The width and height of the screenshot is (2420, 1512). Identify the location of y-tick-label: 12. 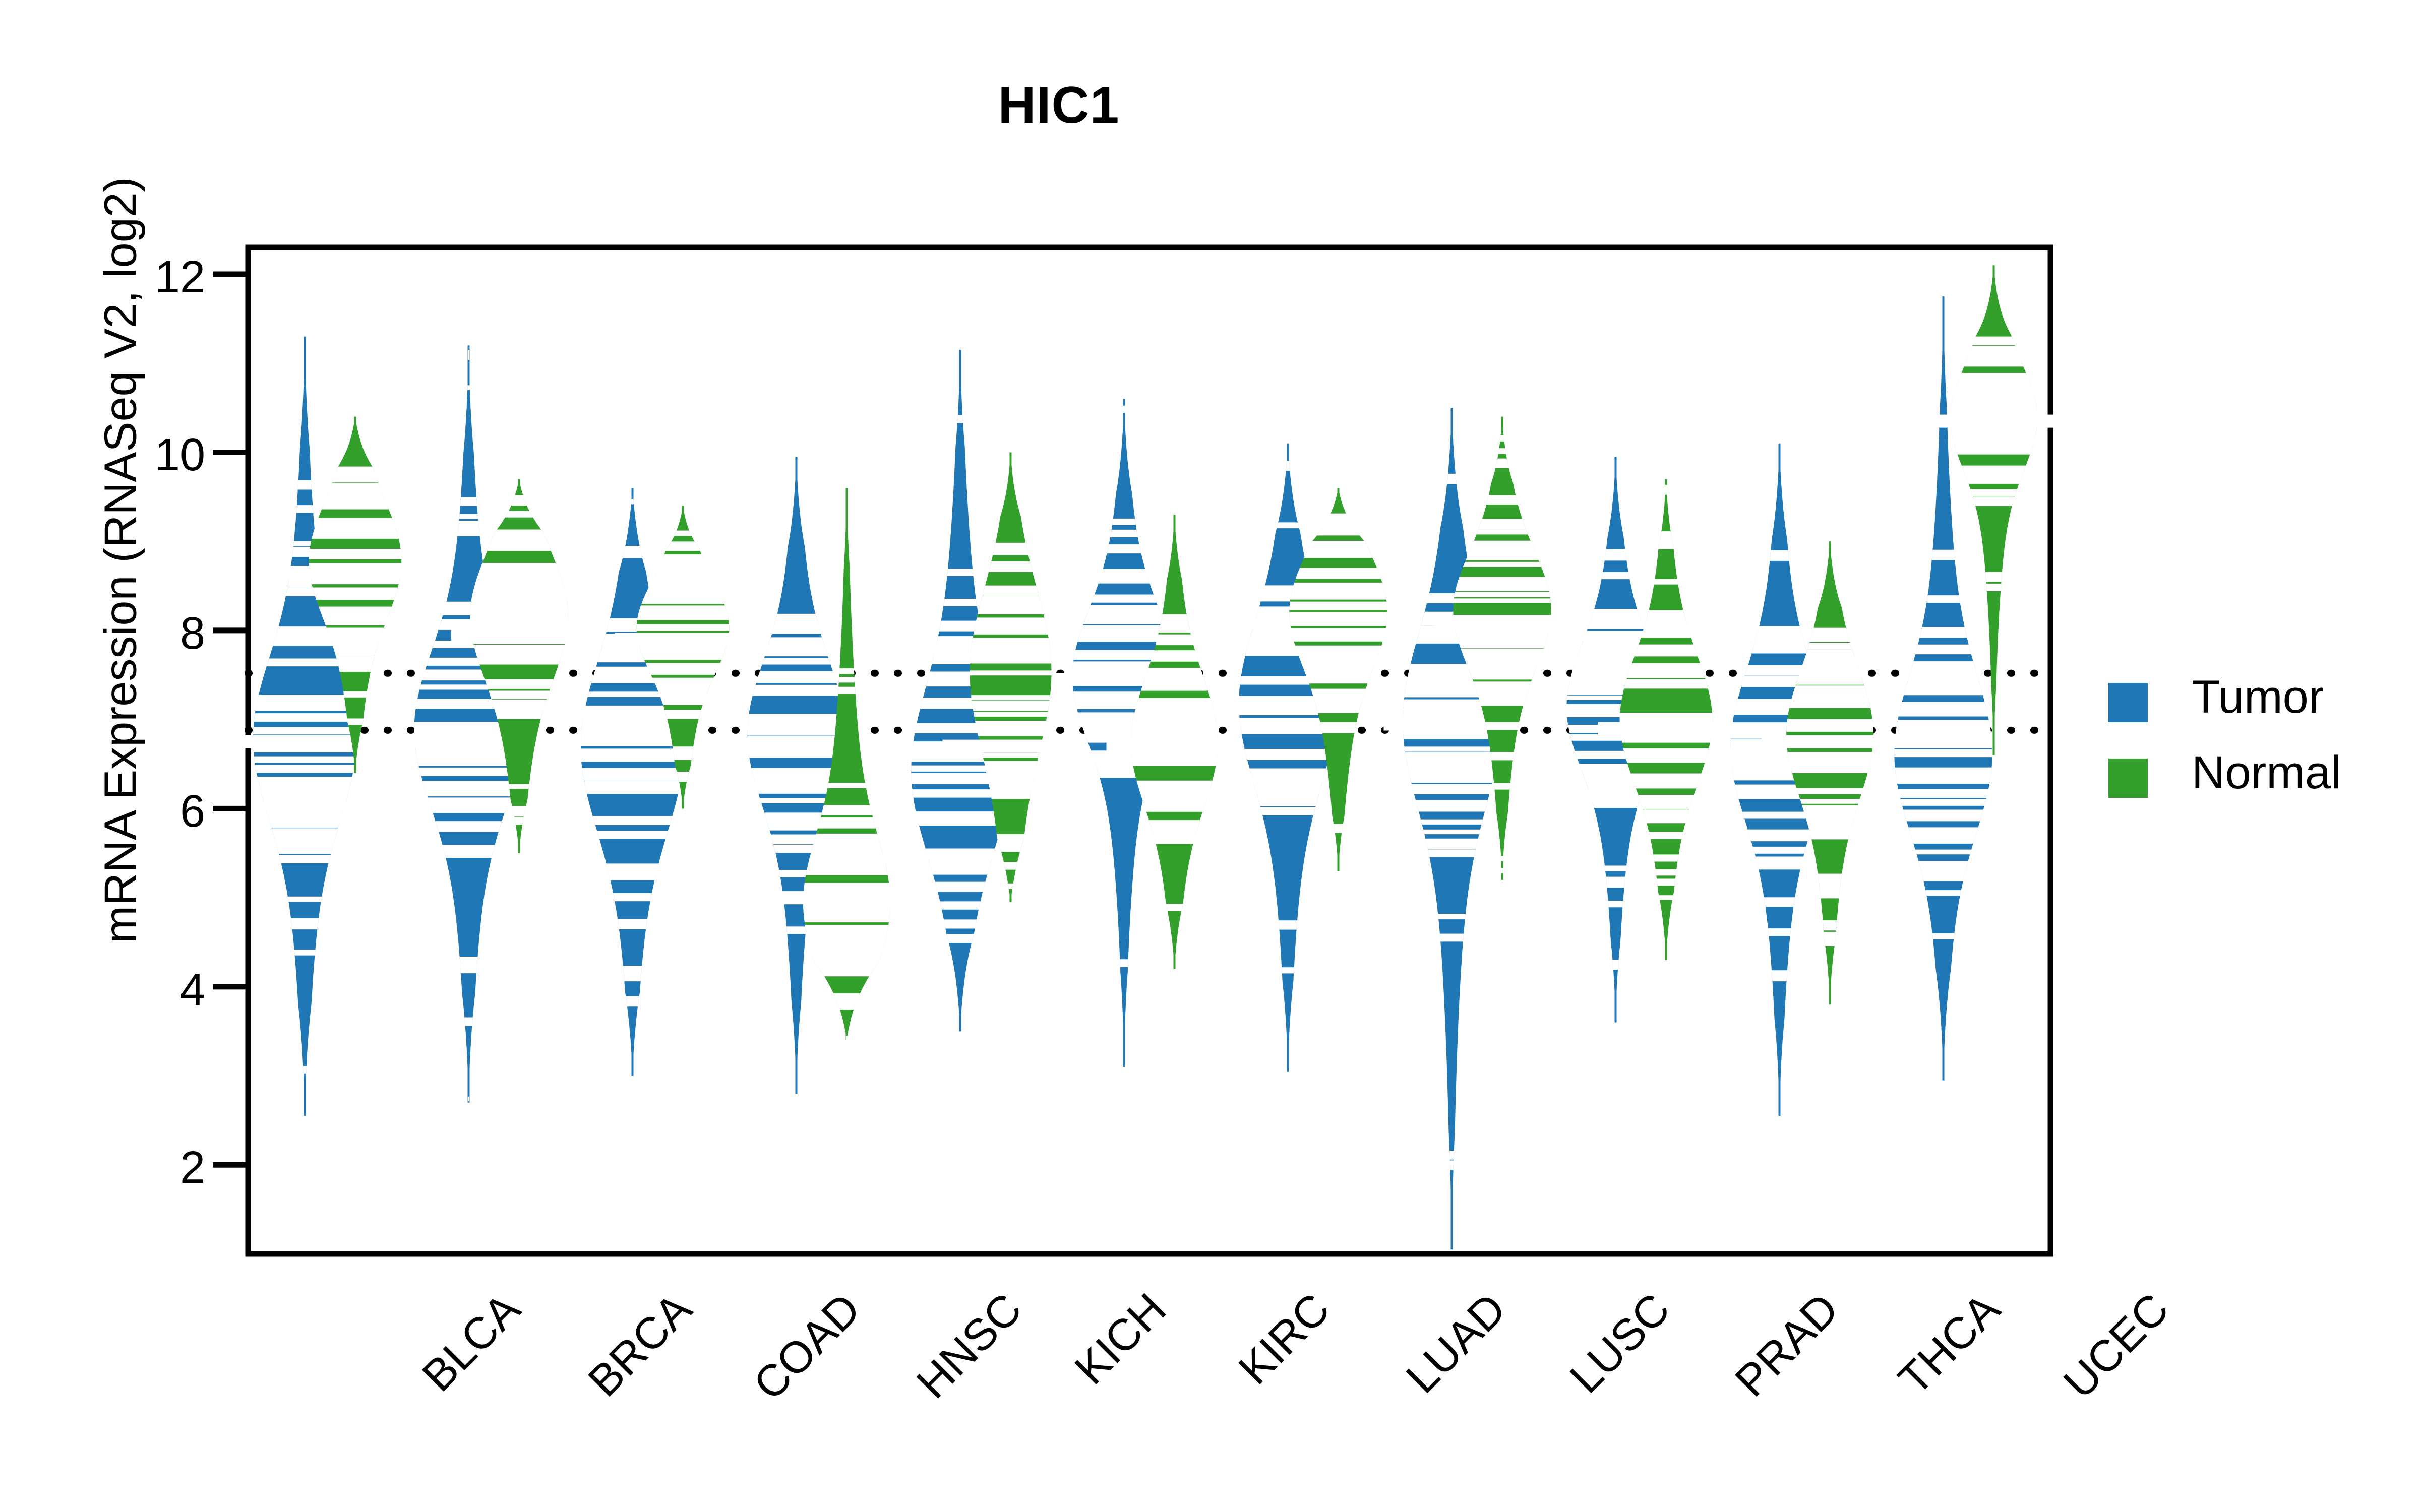
(179, 277).